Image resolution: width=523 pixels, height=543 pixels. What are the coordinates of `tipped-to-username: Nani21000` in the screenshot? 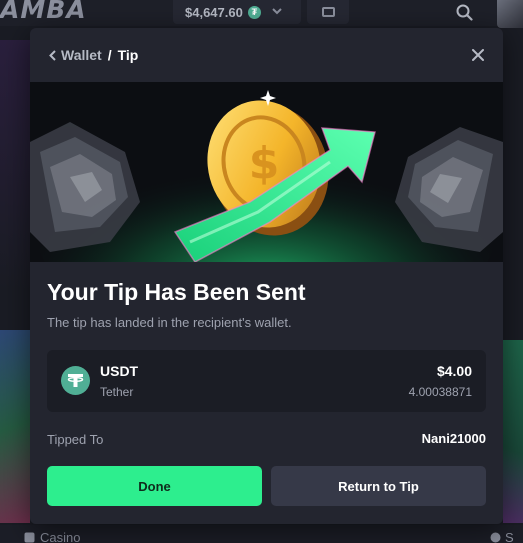 It's located at (453, 438).